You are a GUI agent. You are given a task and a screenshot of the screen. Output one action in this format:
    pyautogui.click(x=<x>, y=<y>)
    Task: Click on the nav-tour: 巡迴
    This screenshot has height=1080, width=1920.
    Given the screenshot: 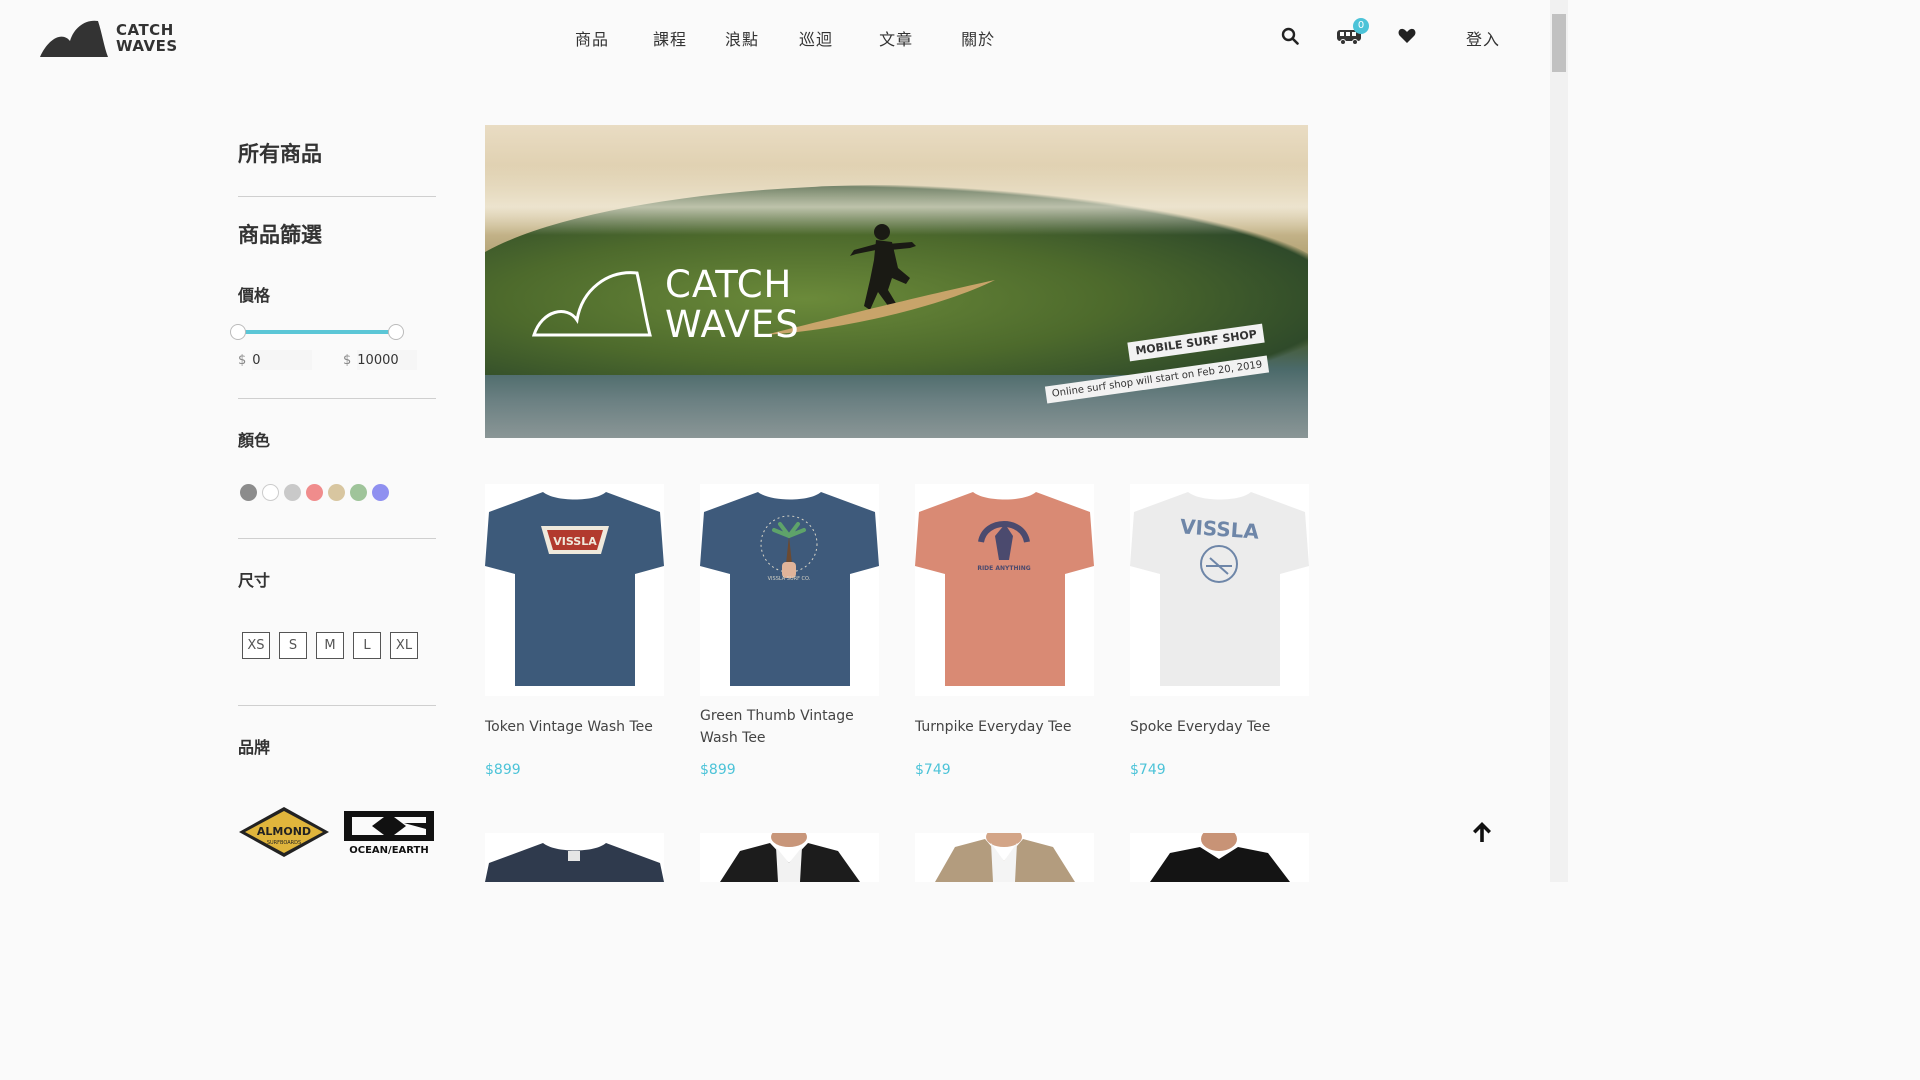 What is the action you would take?
    pyautogui.click(x=816, y=38)
    